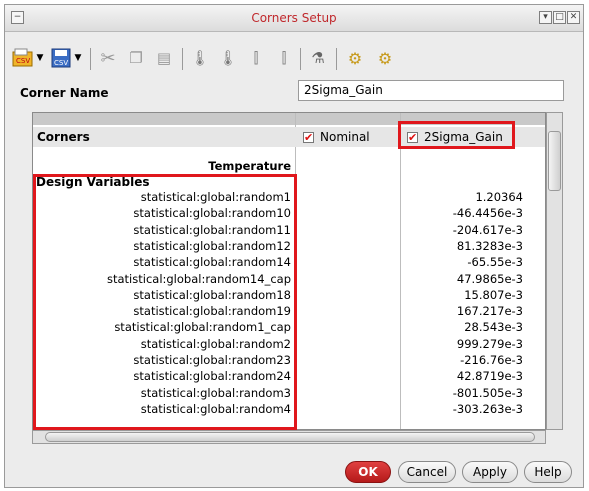 This screenshot has height=491, width=589. Describe the element at coordinates (456, 135) in the screenshot. I see `highlight-2sigma-column` at that location.